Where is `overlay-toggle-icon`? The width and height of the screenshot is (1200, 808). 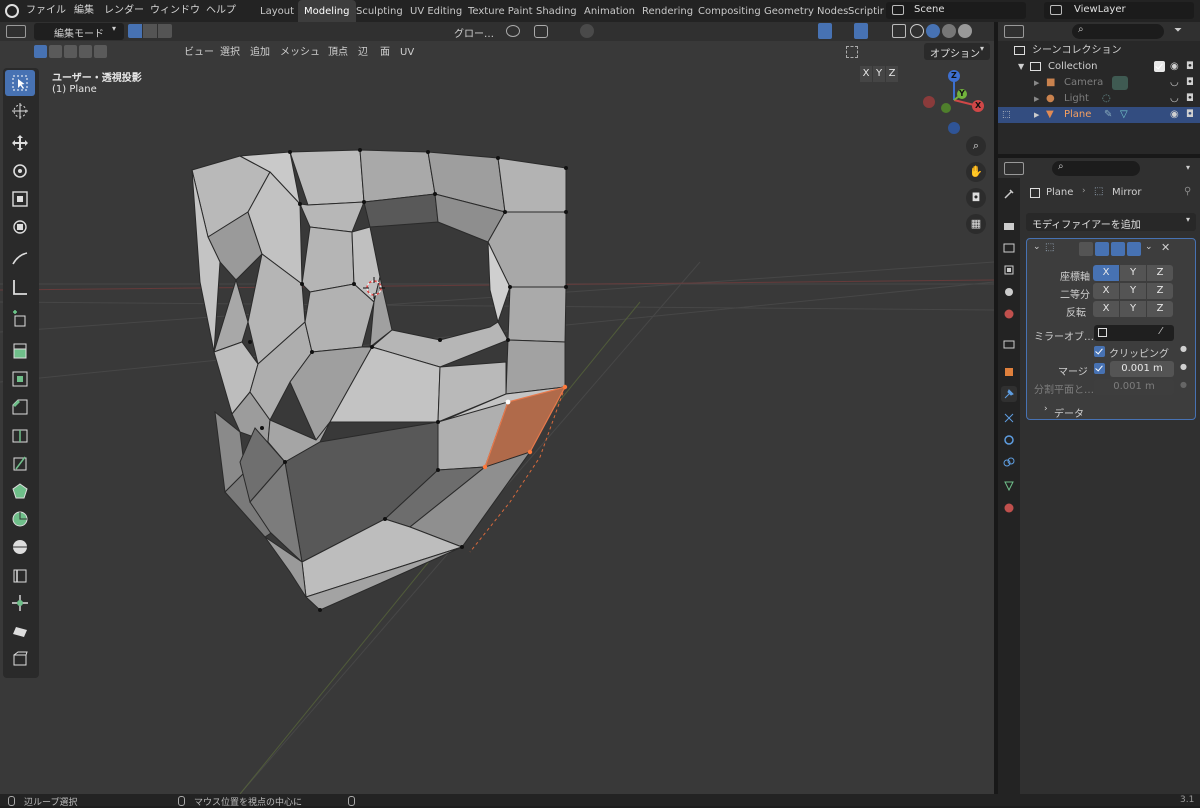
overlay-toggle-icon is located at coordinates (861, 31).